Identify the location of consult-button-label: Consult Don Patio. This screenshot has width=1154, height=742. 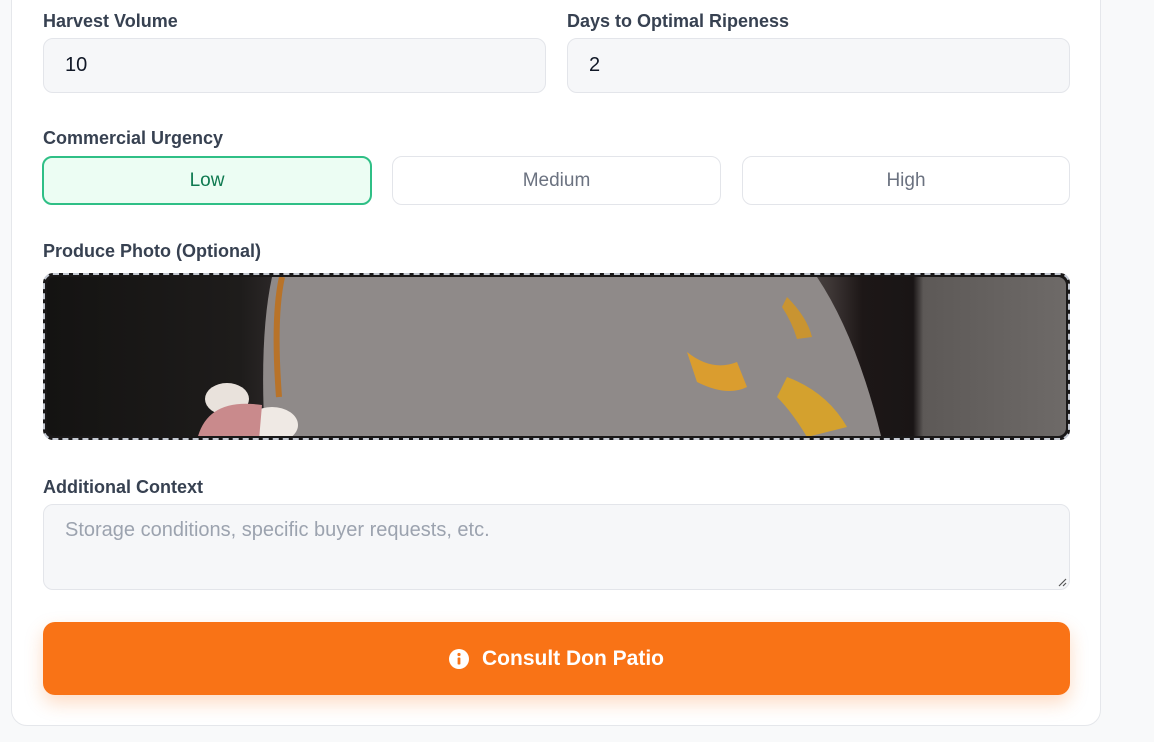
(573, 658).